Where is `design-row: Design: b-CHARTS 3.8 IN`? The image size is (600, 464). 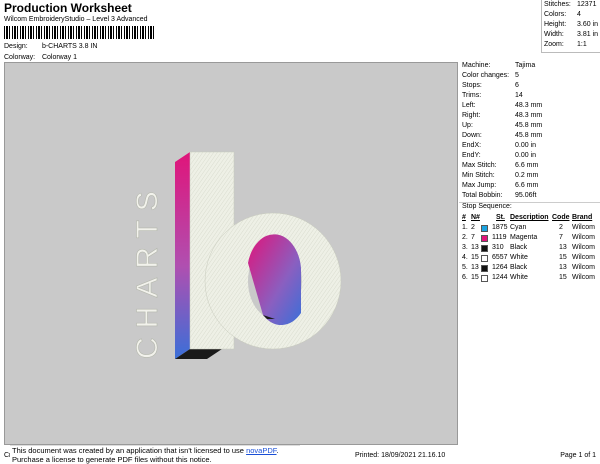 design-row: Design: b-CHARTS 3.8 IN is located at coordinates (50, 46).